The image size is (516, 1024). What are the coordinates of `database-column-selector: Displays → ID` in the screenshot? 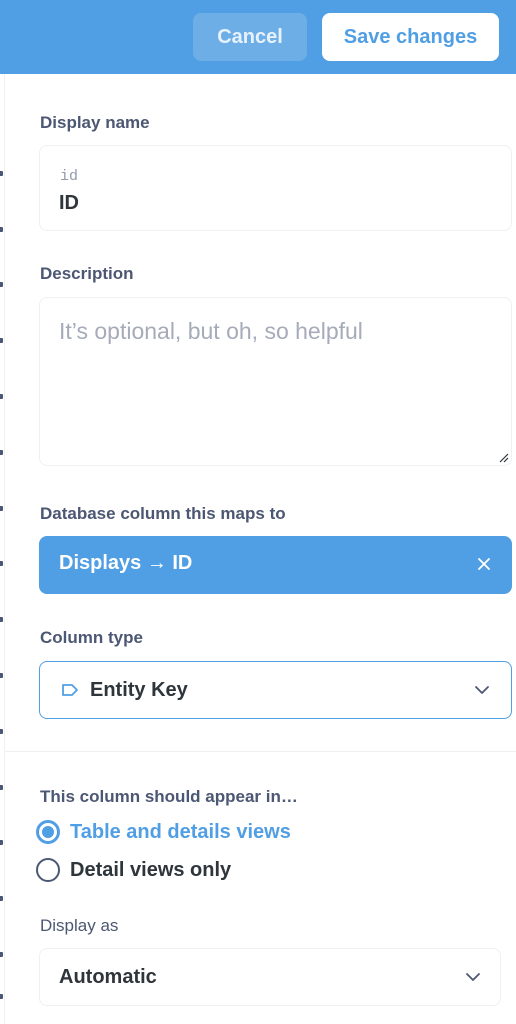 It's located at (275, 565).